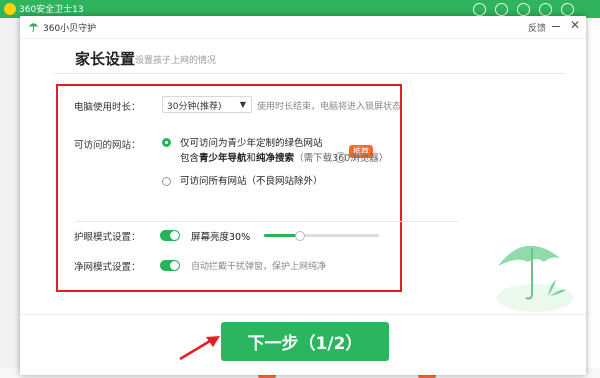 This screenshot has width=600, height=378. What do you see at coordinates (299, 236) in the screenshot?
I see `brightness-slider-handle` at bounding box center [299, 236].